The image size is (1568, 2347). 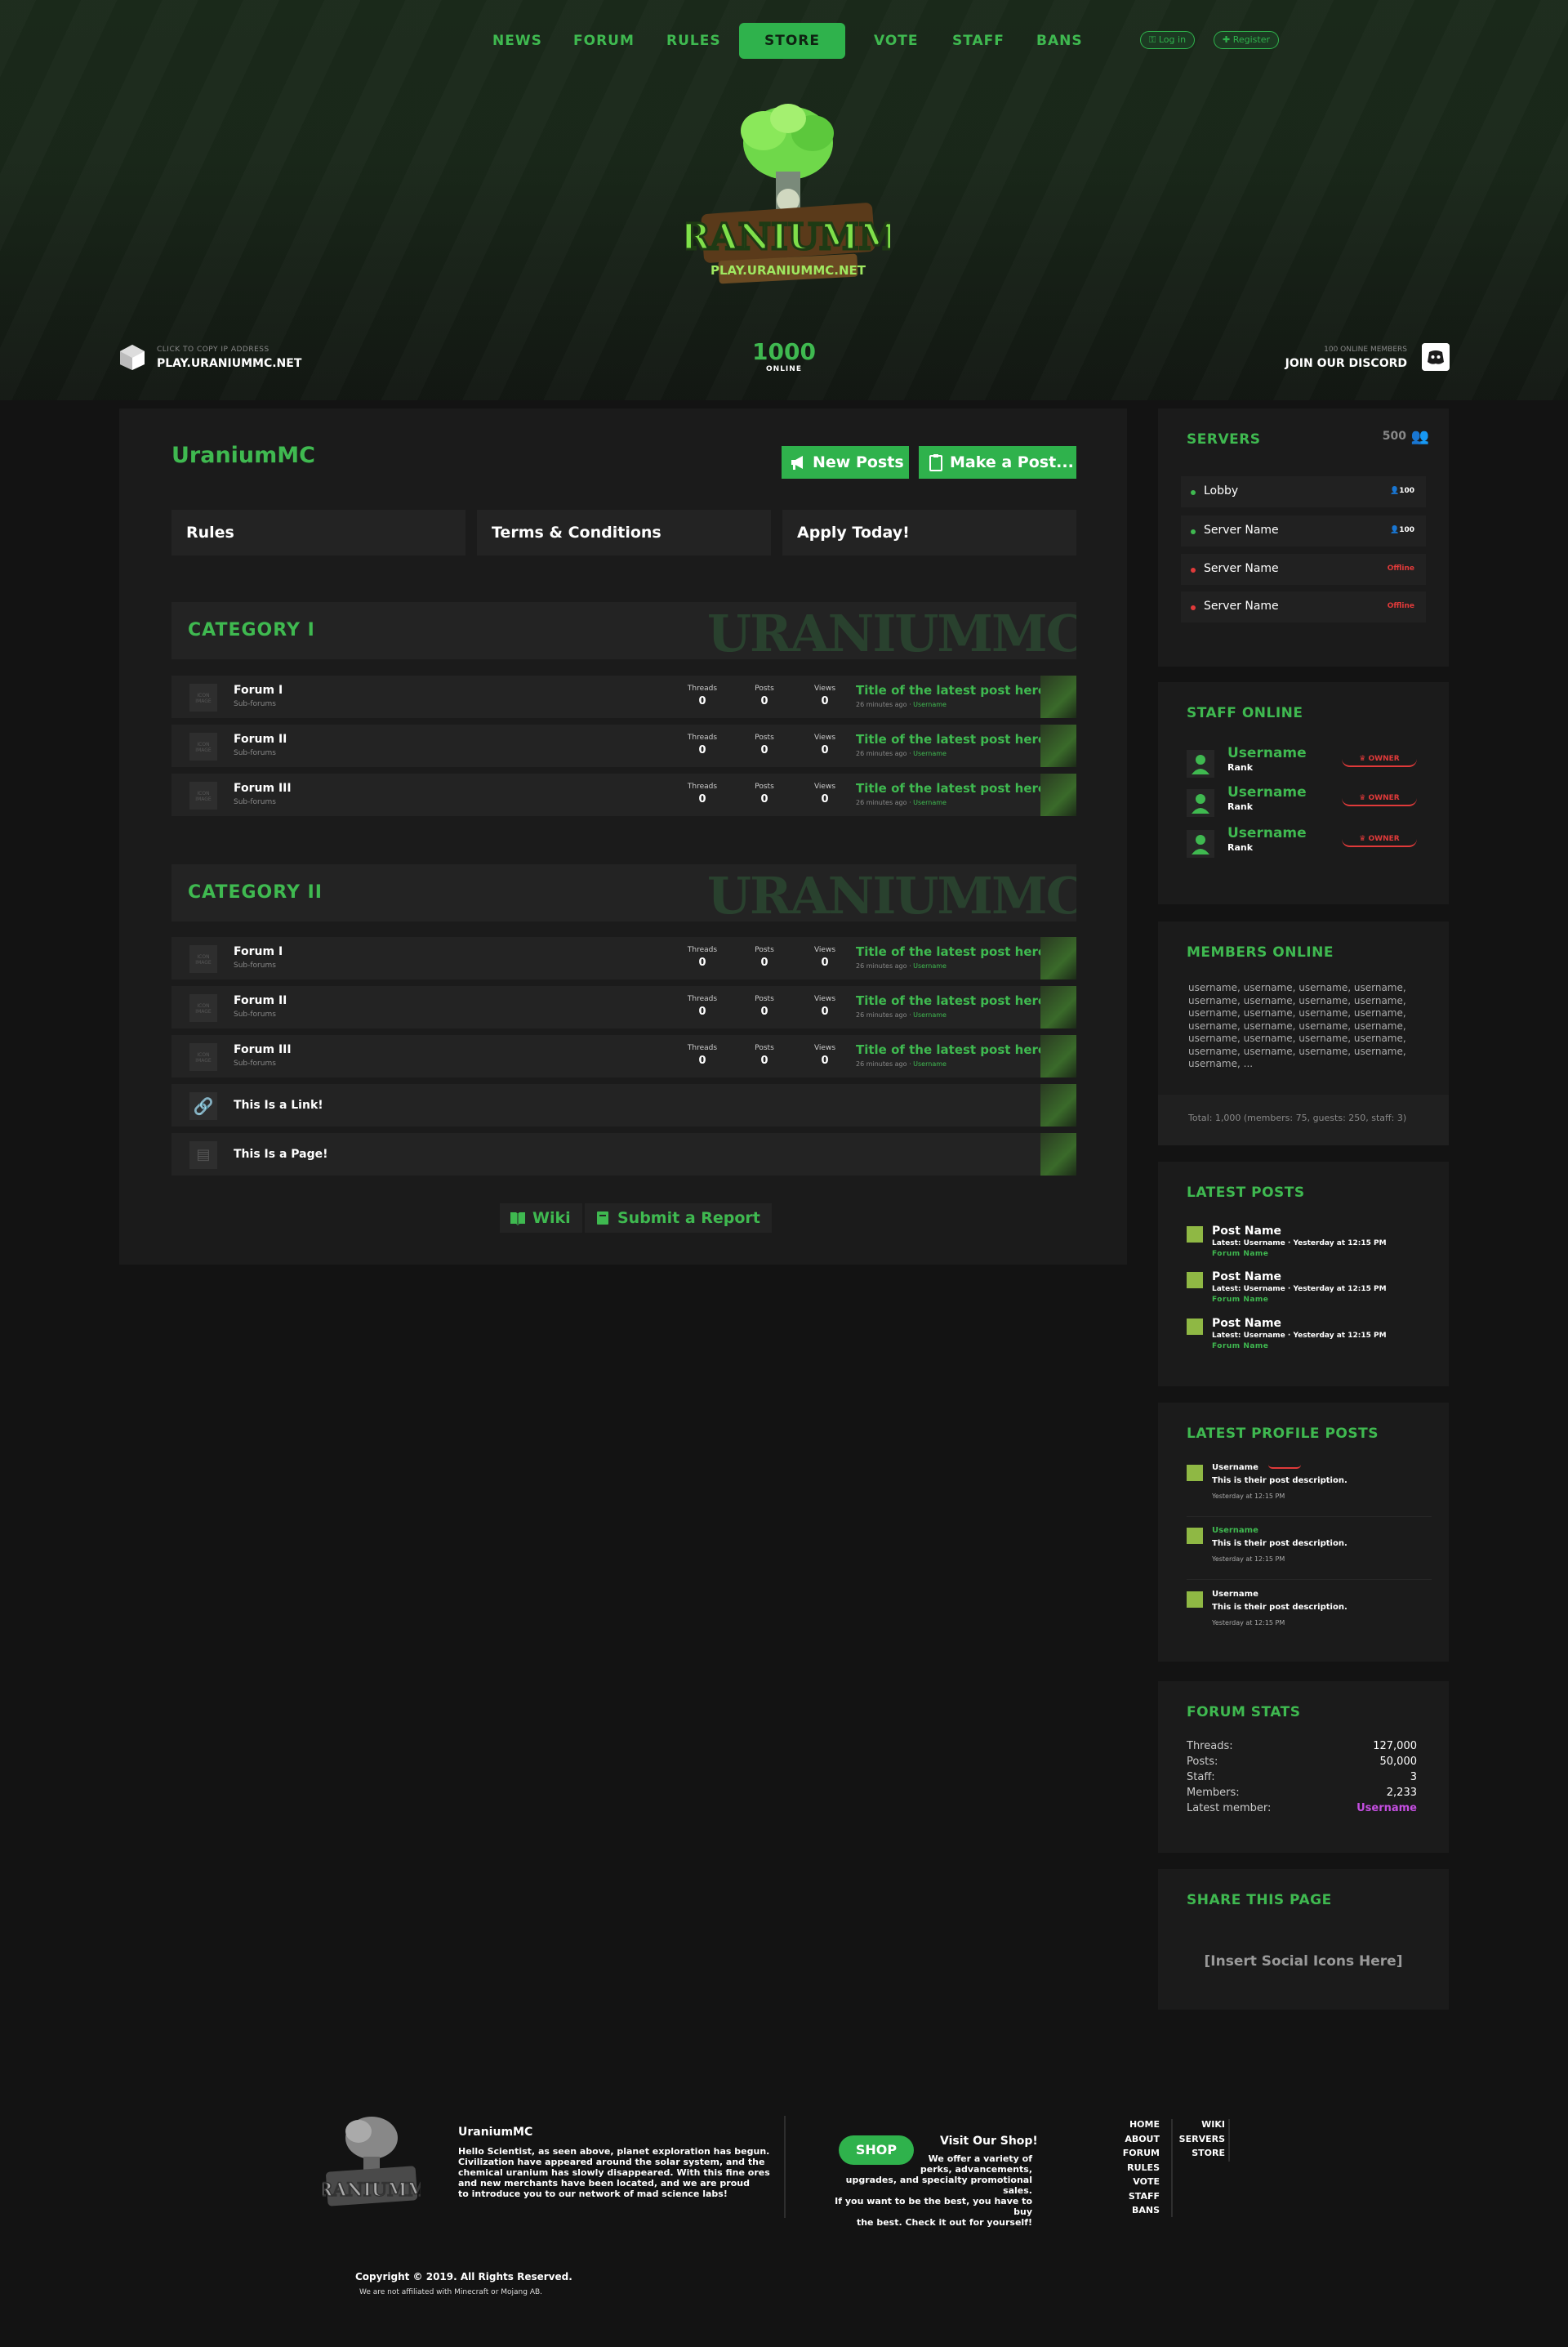 I want to click on nav-rules: RULES, so click(x=693, y=41).